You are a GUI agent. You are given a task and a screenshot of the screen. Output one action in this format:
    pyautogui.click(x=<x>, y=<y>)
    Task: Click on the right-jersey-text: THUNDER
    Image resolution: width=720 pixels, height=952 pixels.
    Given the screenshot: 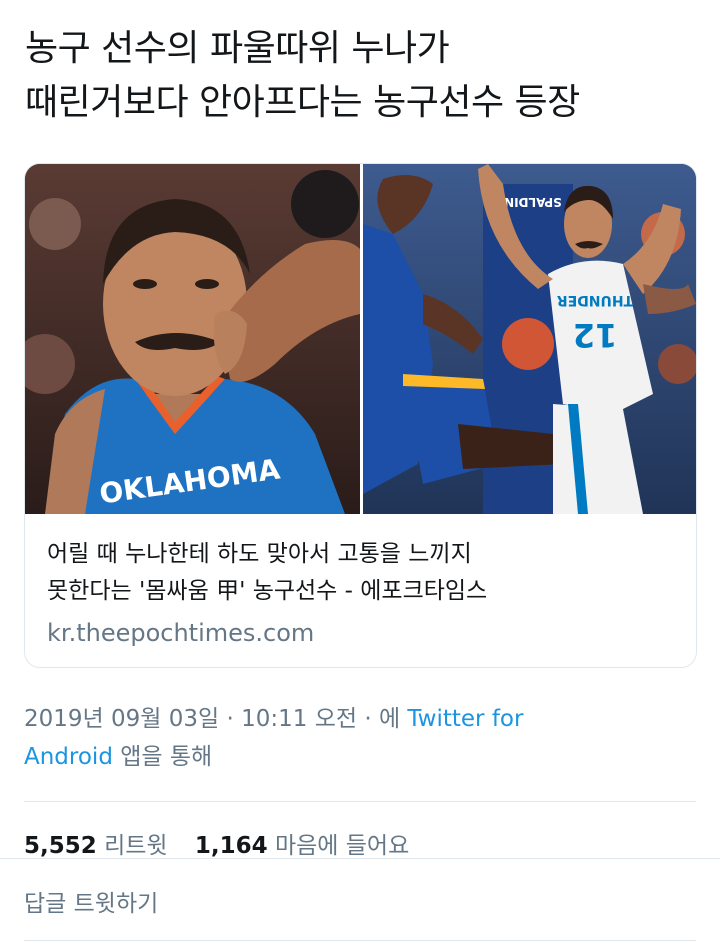 What is the action you would take?
    pyautogui.click(x=595, y=300)
    